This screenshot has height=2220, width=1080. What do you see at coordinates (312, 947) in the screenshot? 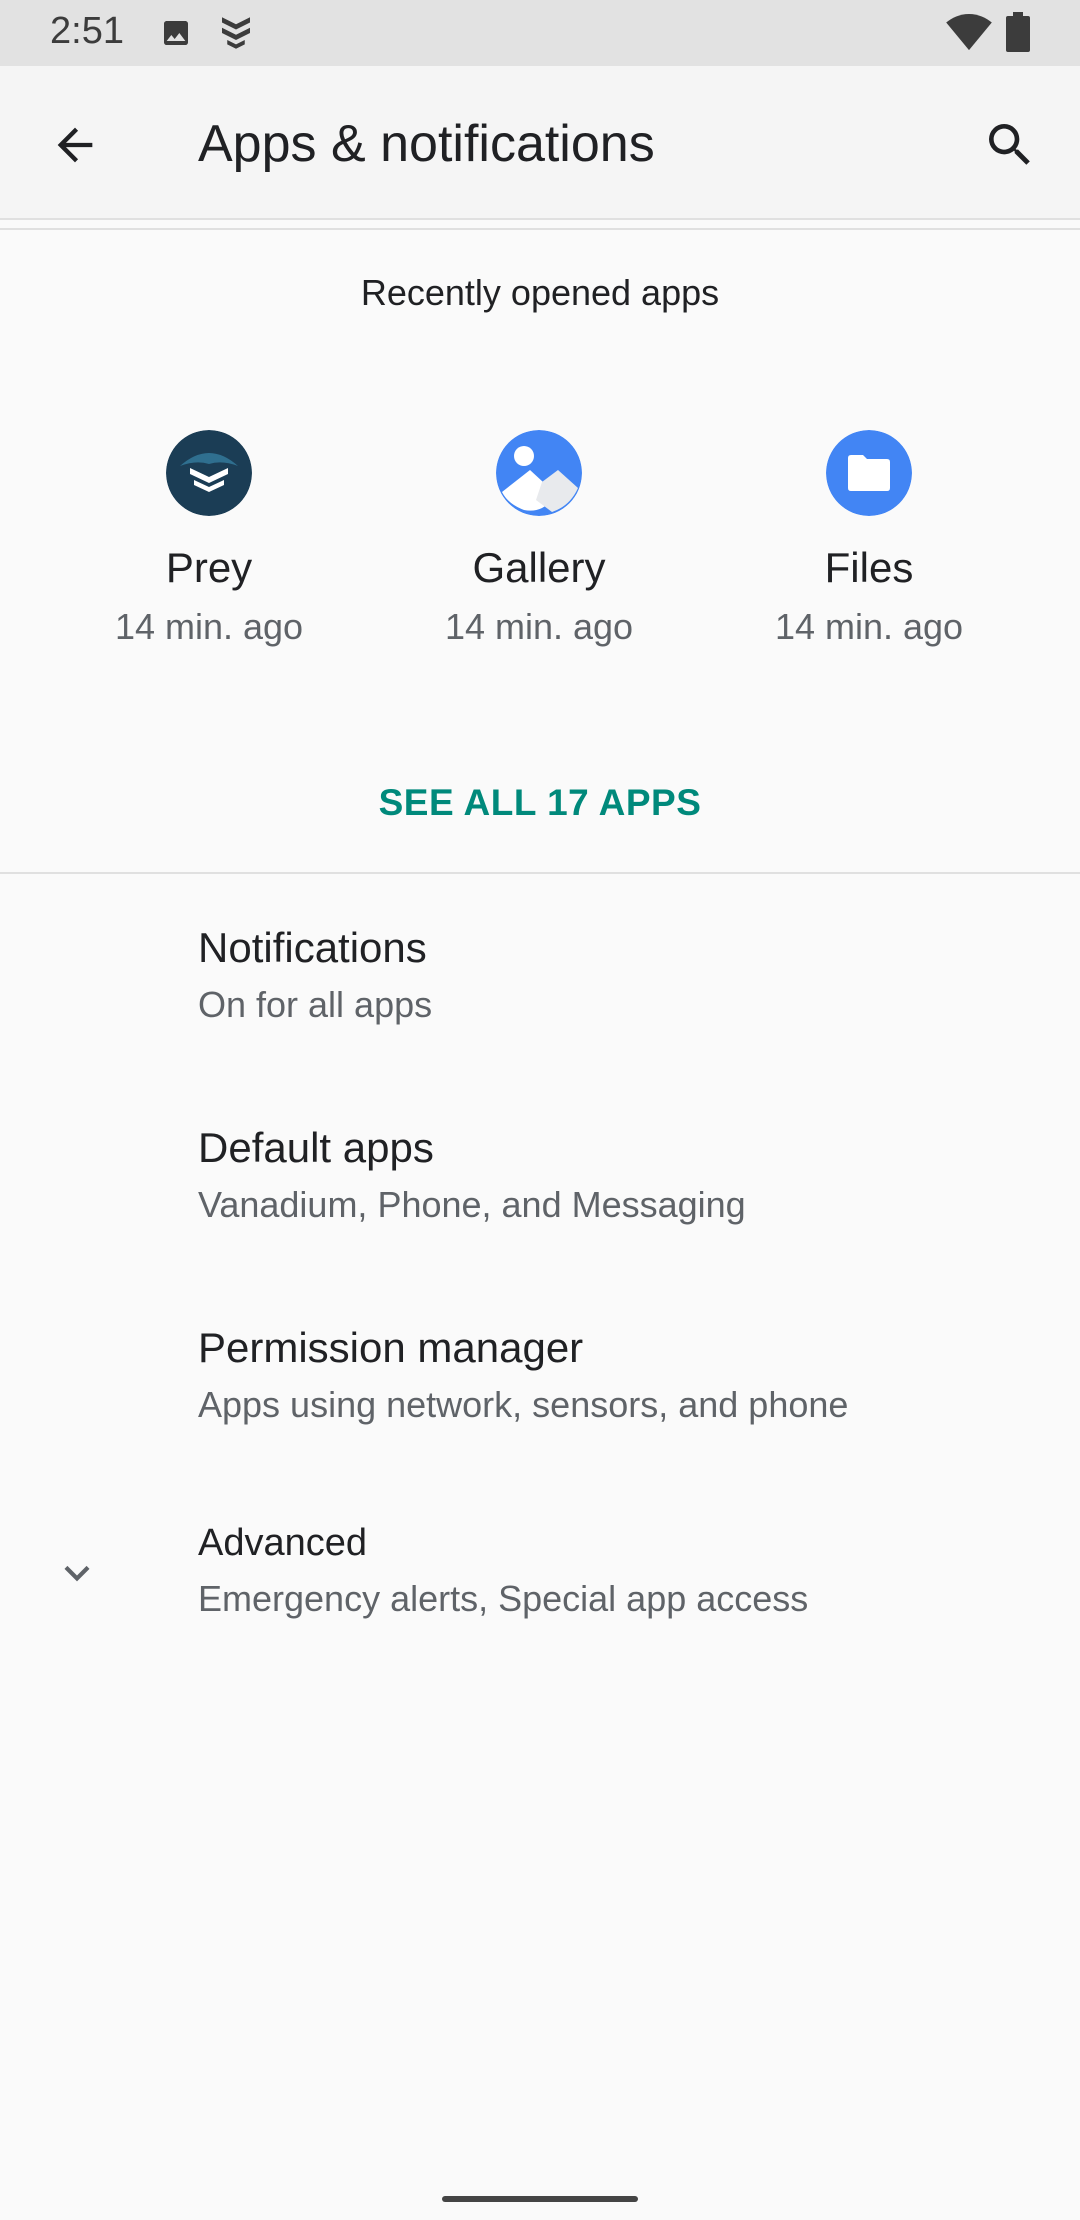
I see `item-title: Notifications` at bounding box center [312, 947].